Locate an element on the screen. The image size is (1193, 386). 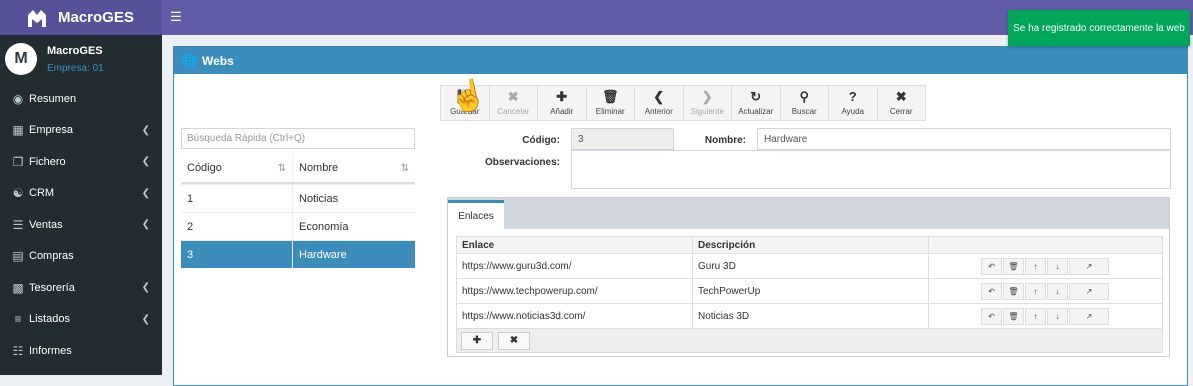
sidebar-item-empresa: ▦ Empresa ❮ is located at coordinates (81, 131).